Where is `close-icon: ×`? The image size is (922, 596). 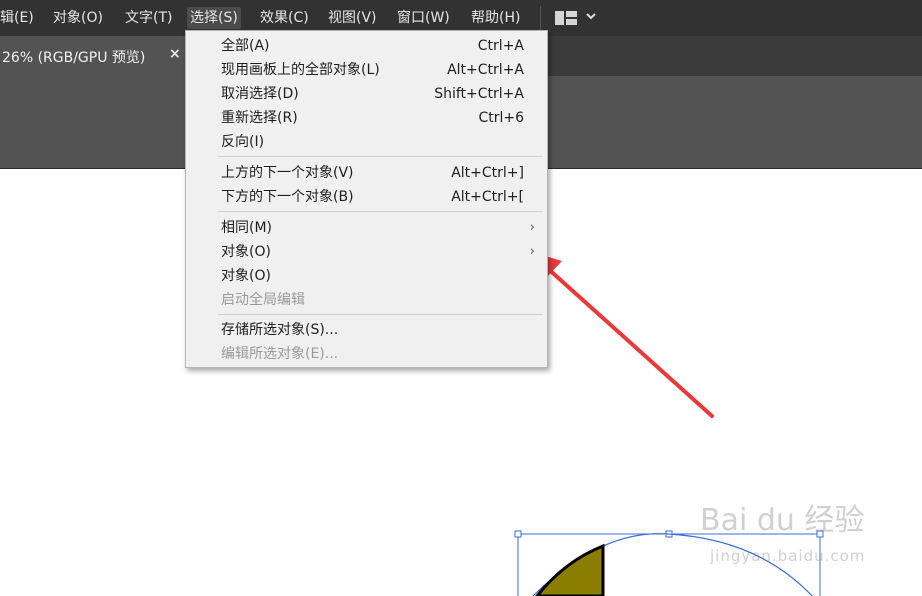
close-icon: × is located at coordinates (175, 54).